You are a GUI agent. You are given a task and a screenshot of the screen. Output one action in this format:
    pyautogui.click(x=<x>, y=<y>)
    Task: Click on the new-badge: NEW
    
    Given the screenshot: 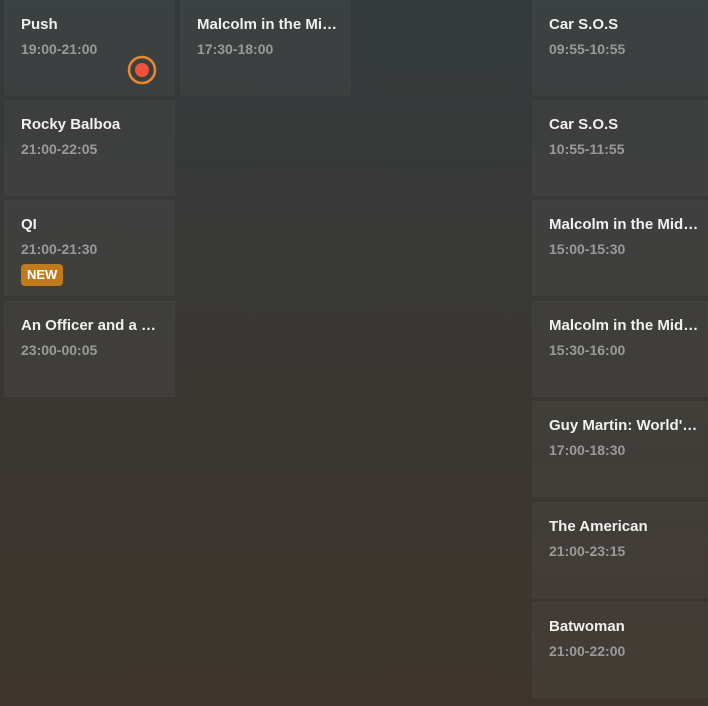 What is the action you would take?
    pyautogui.click(x=42, y=275)
    